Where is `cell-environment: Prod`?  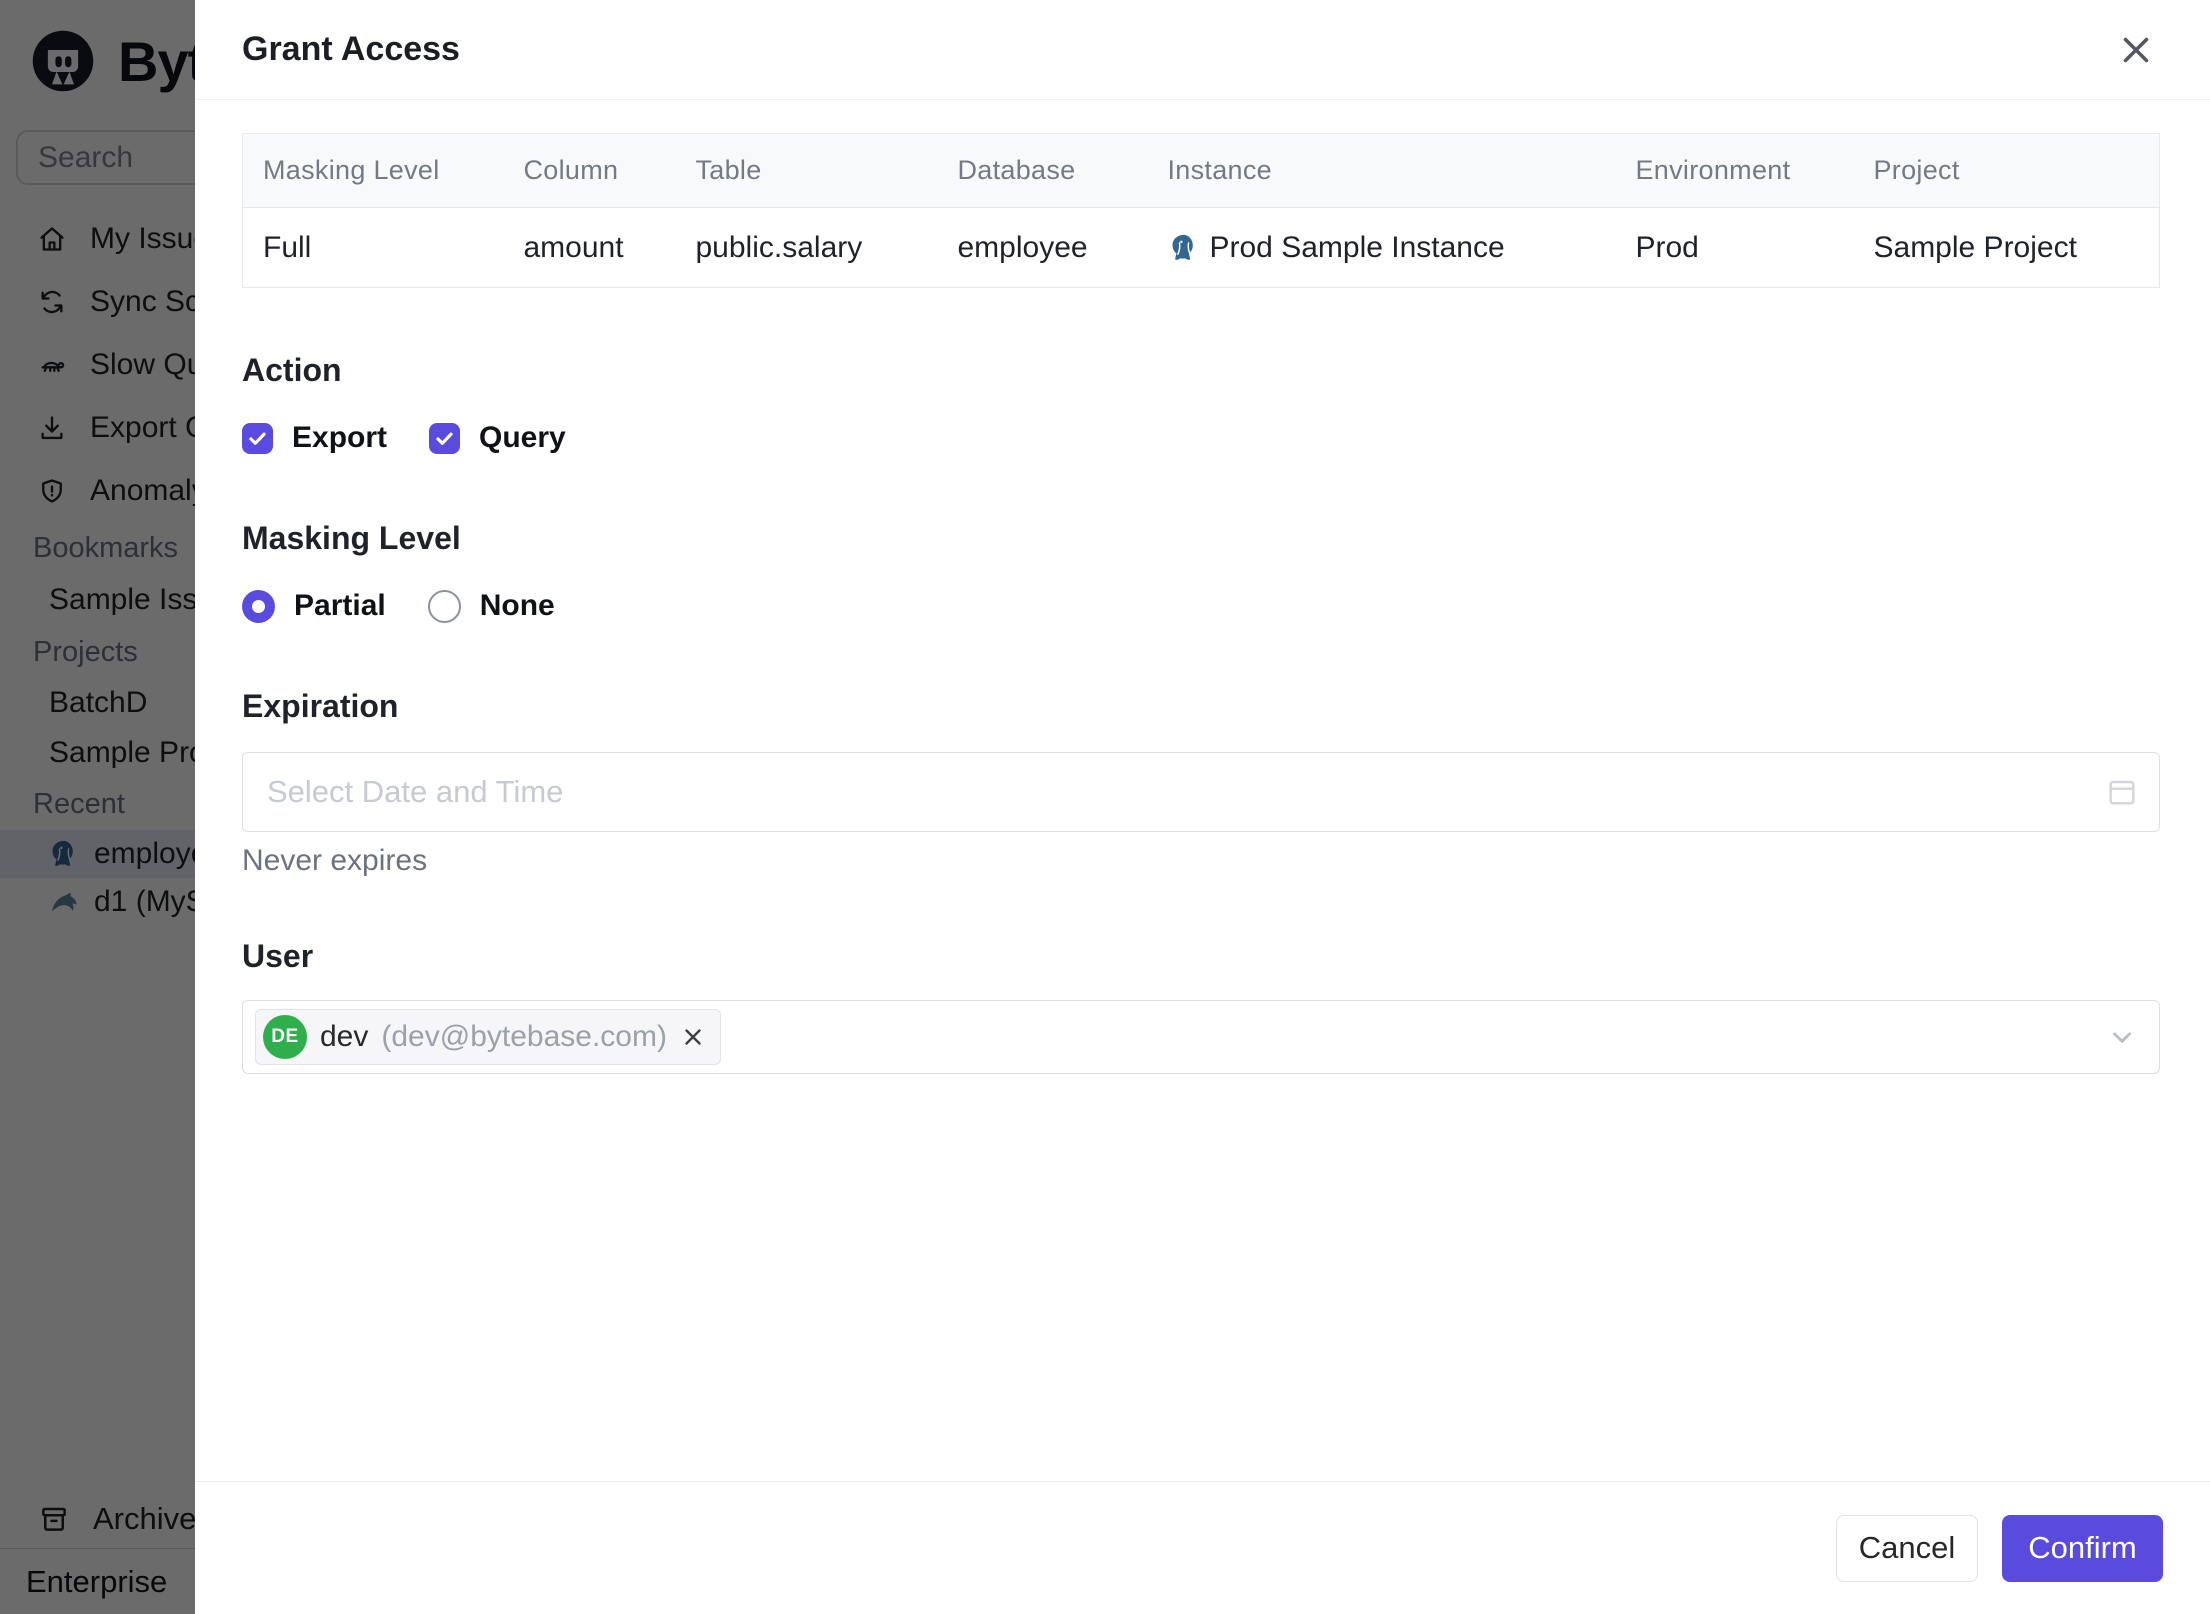 cell-environment: Prod is located at coordinates (1667, 247).